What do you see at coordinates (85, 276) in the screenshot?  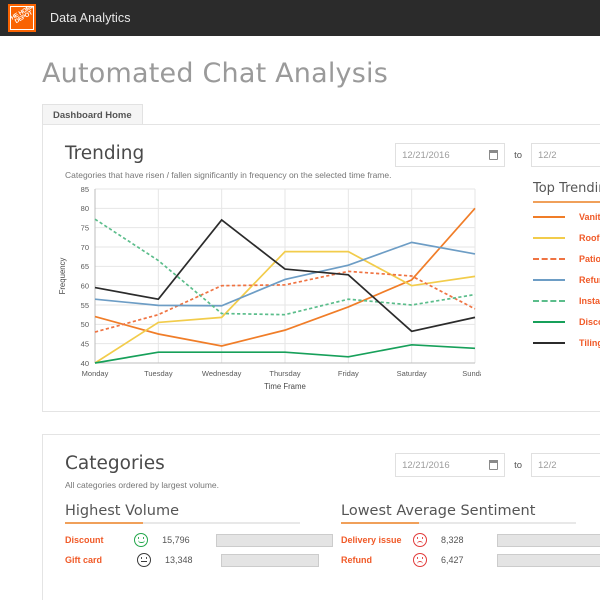 I see `chart-yaxis-ticks: 40 45 50 55 60 65 70 75 80 85` at bounding box center [85, 276].